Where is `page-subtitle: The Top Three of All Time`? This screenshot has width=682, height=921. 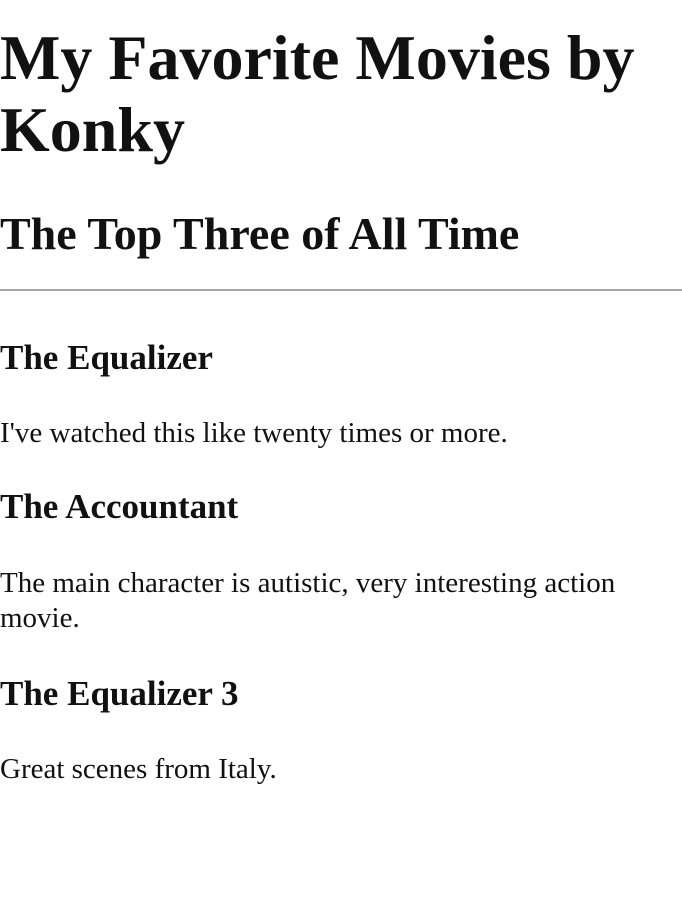 page-subtitle: The Top Three of All Time is located at coordinates (260, 233).